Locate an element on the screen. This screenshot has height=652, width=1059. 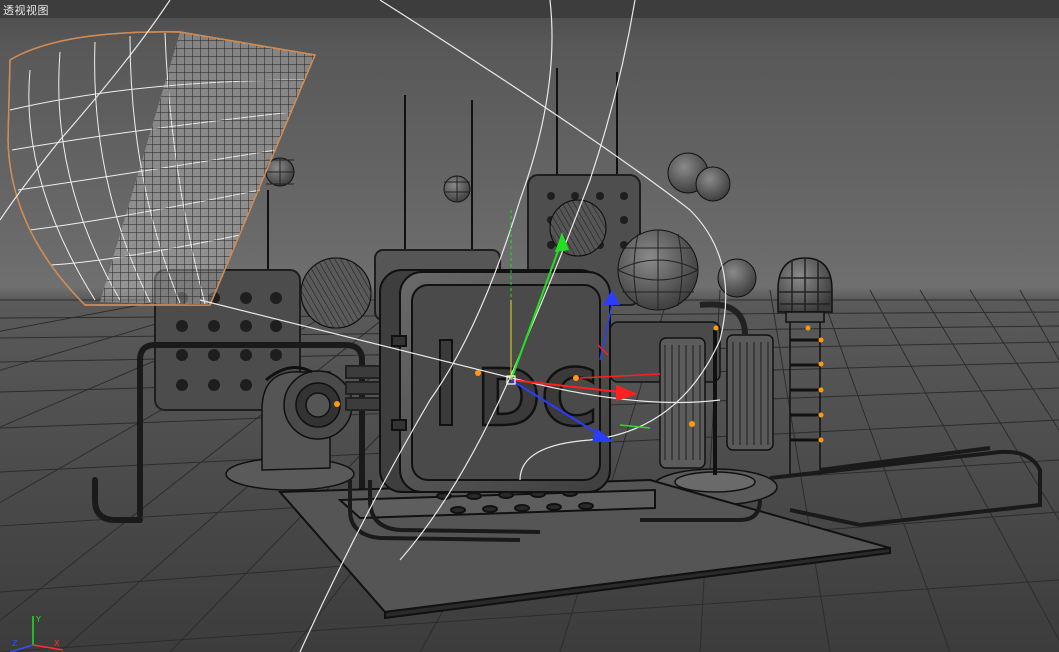
axis-indicator: Y X Z is located at coordinates (36, 633).